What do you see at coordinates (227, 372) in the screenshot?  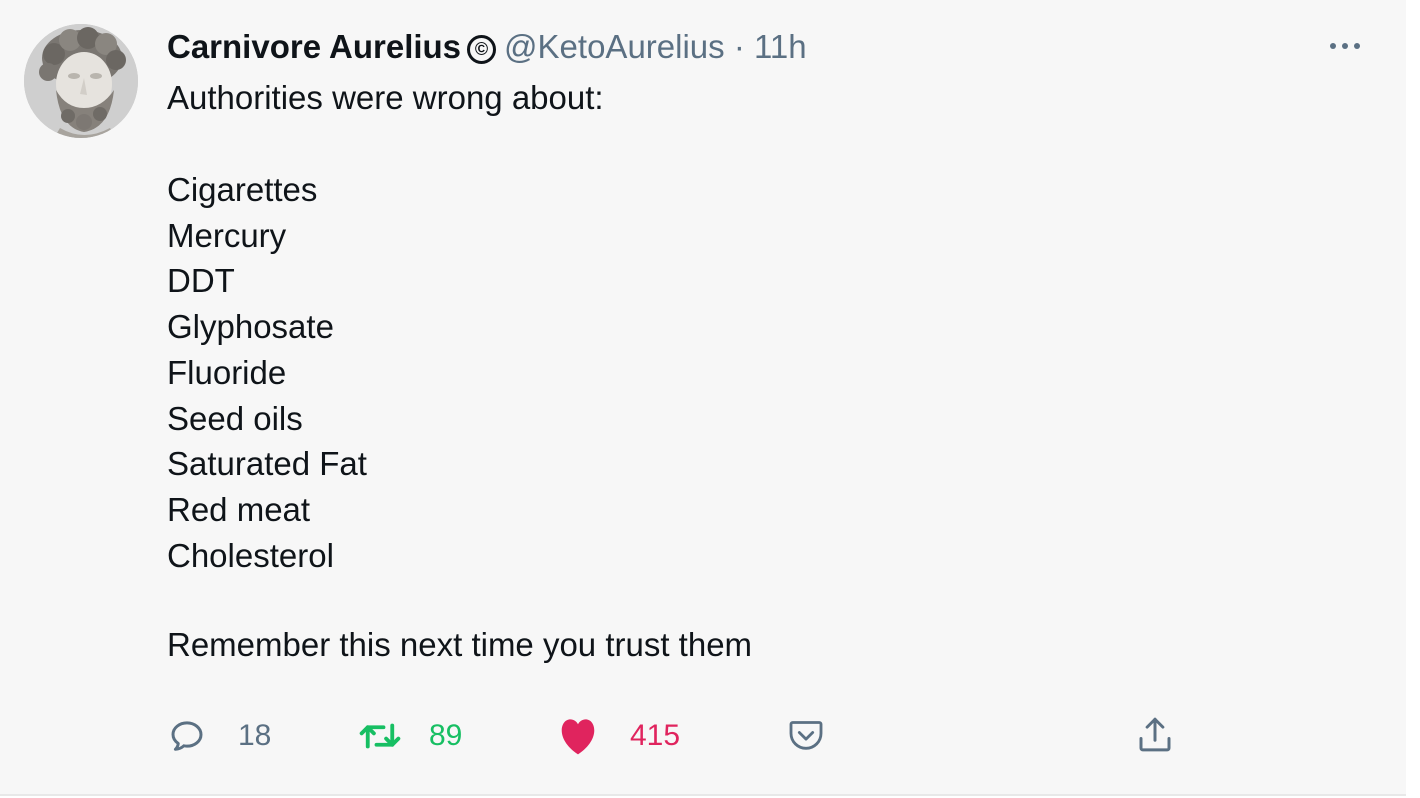 I see `list-item: Fluoride` at bounding box center [227, 372].